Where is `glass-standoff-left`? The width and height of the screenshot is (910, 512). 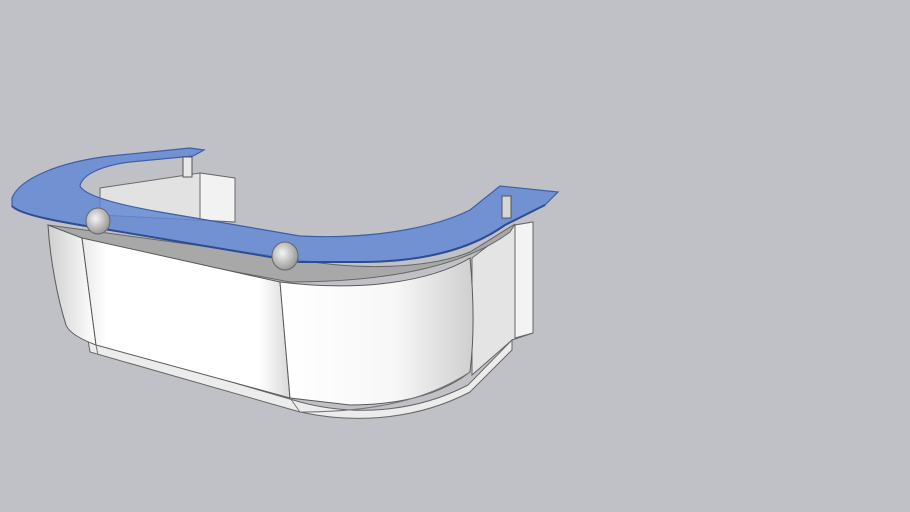 glass-standoff-left is located at coordinates (98, 221).